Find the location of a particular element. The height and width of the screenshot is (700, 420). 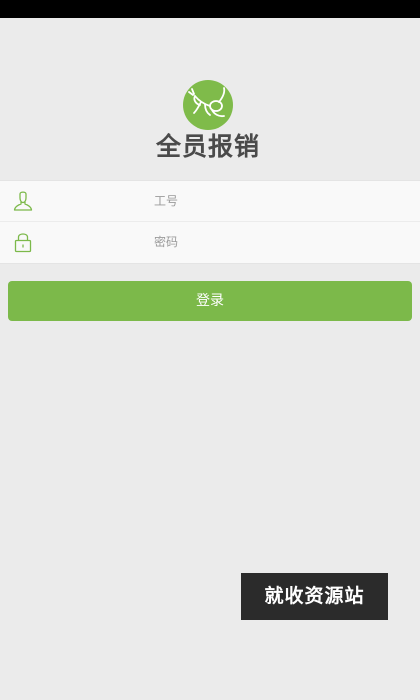

lock-icon is located at coordinates (23, 243).